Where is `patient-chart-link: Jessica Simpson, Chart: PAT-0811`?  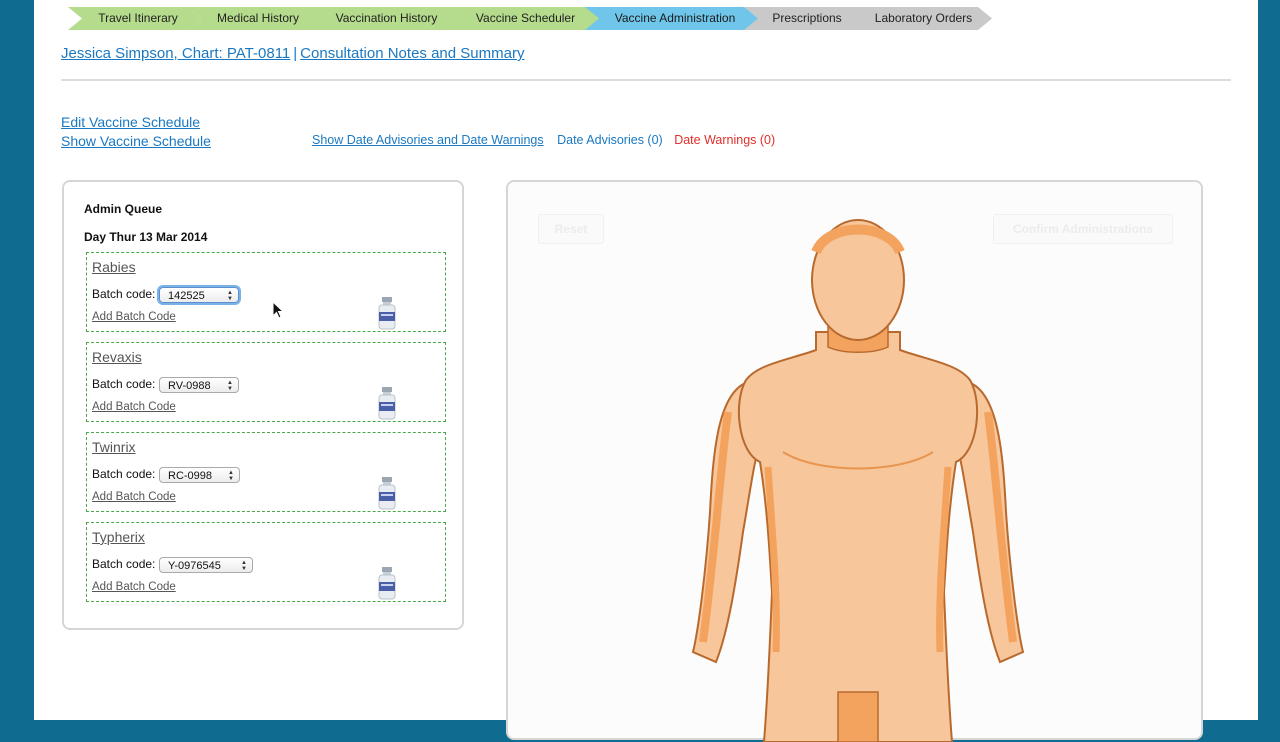 patient-chart-link: Jessica Simpson, Chart: PAT-0811 is located at coordinates (175, 53).